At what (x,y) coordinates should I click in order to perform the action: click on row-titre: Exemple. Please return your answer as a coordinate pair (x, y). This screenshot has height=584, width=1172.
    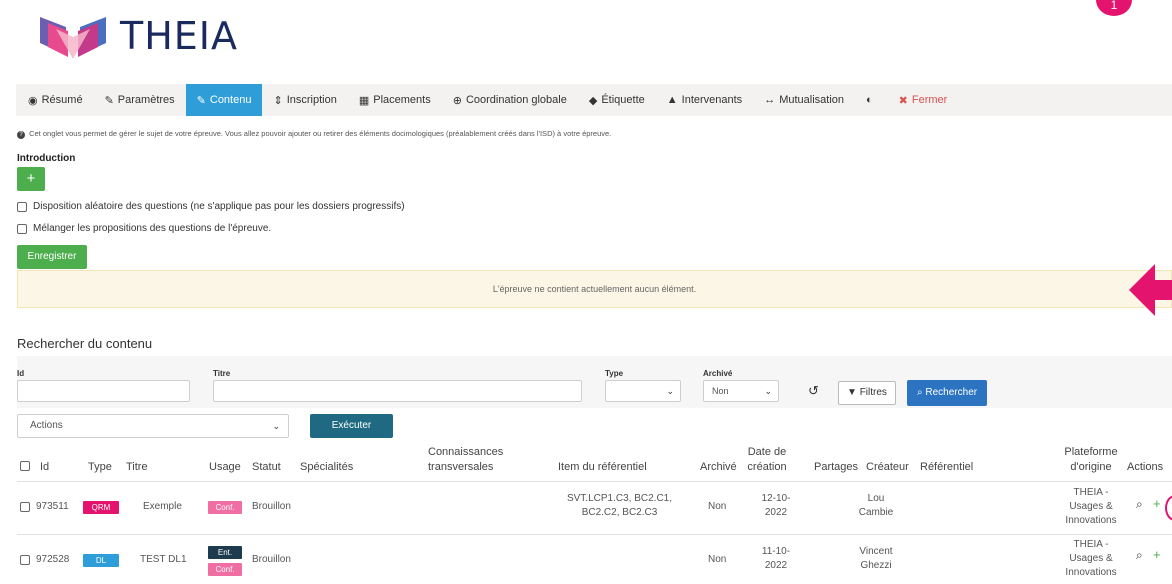
    Looking at the image, I should click on (162, 507).